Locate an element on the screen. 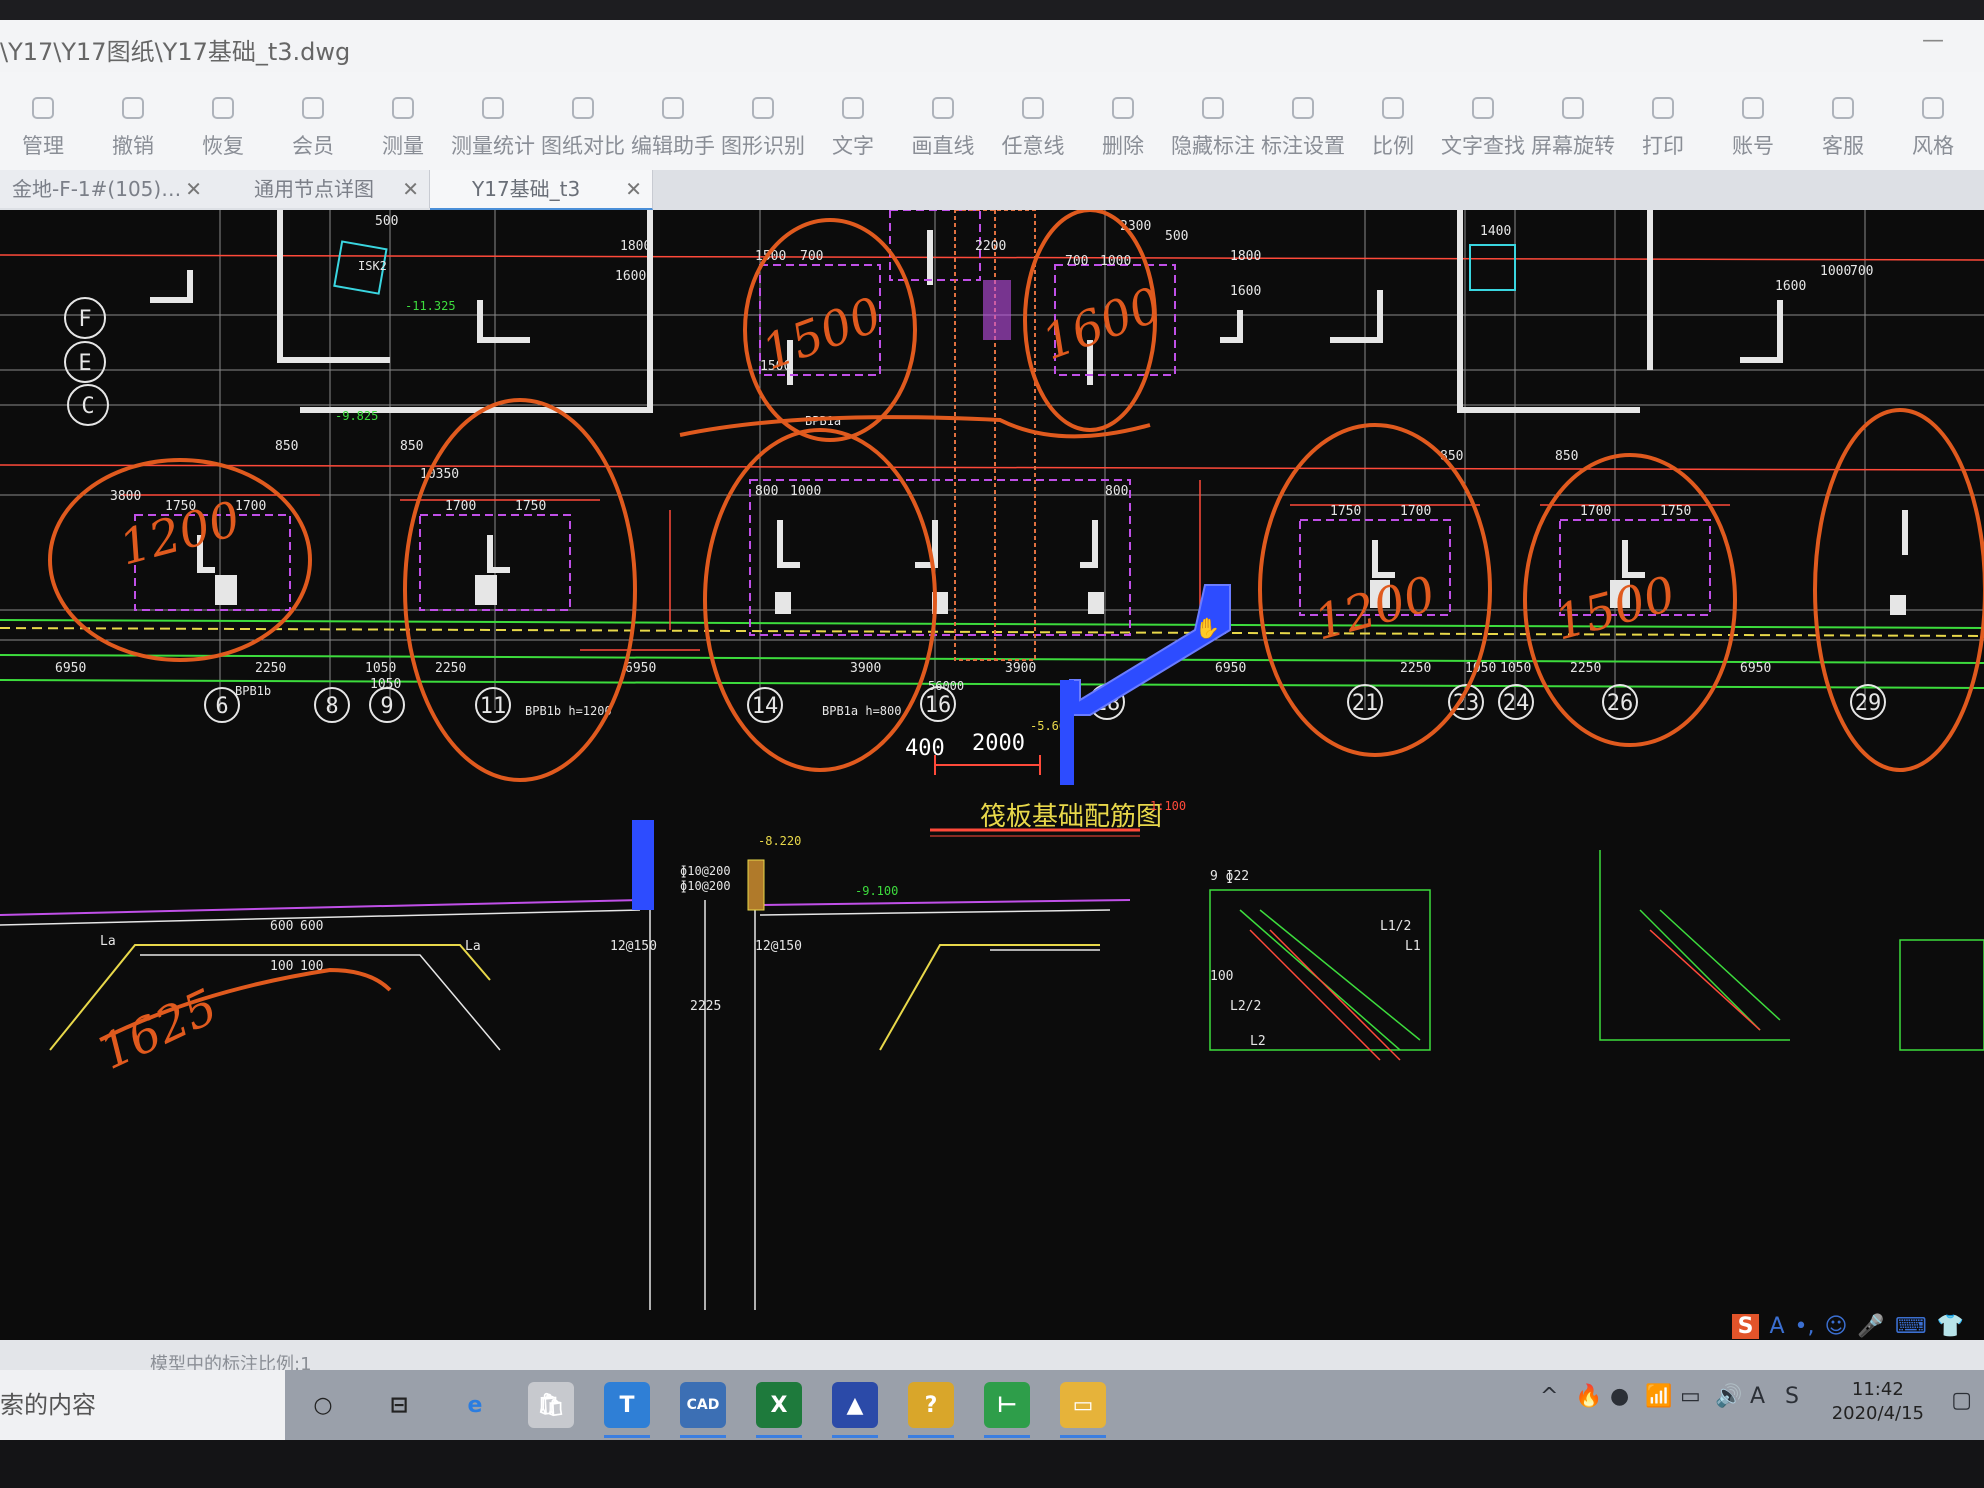  cad-icon: CAD is located at coordinates (703, 1410).